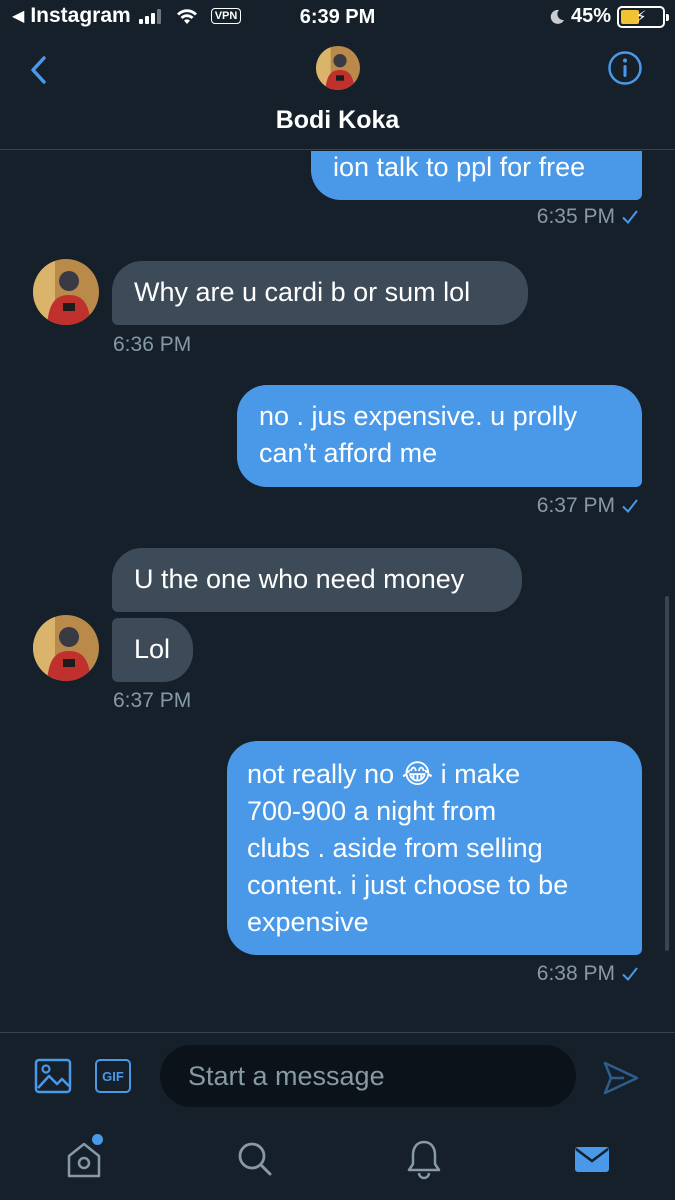 The width and height of the screenshot is (675, 1200). Describe the element at coordinates (590, 16) in the screenshot. I see `battery-percent: 45%` at that location.